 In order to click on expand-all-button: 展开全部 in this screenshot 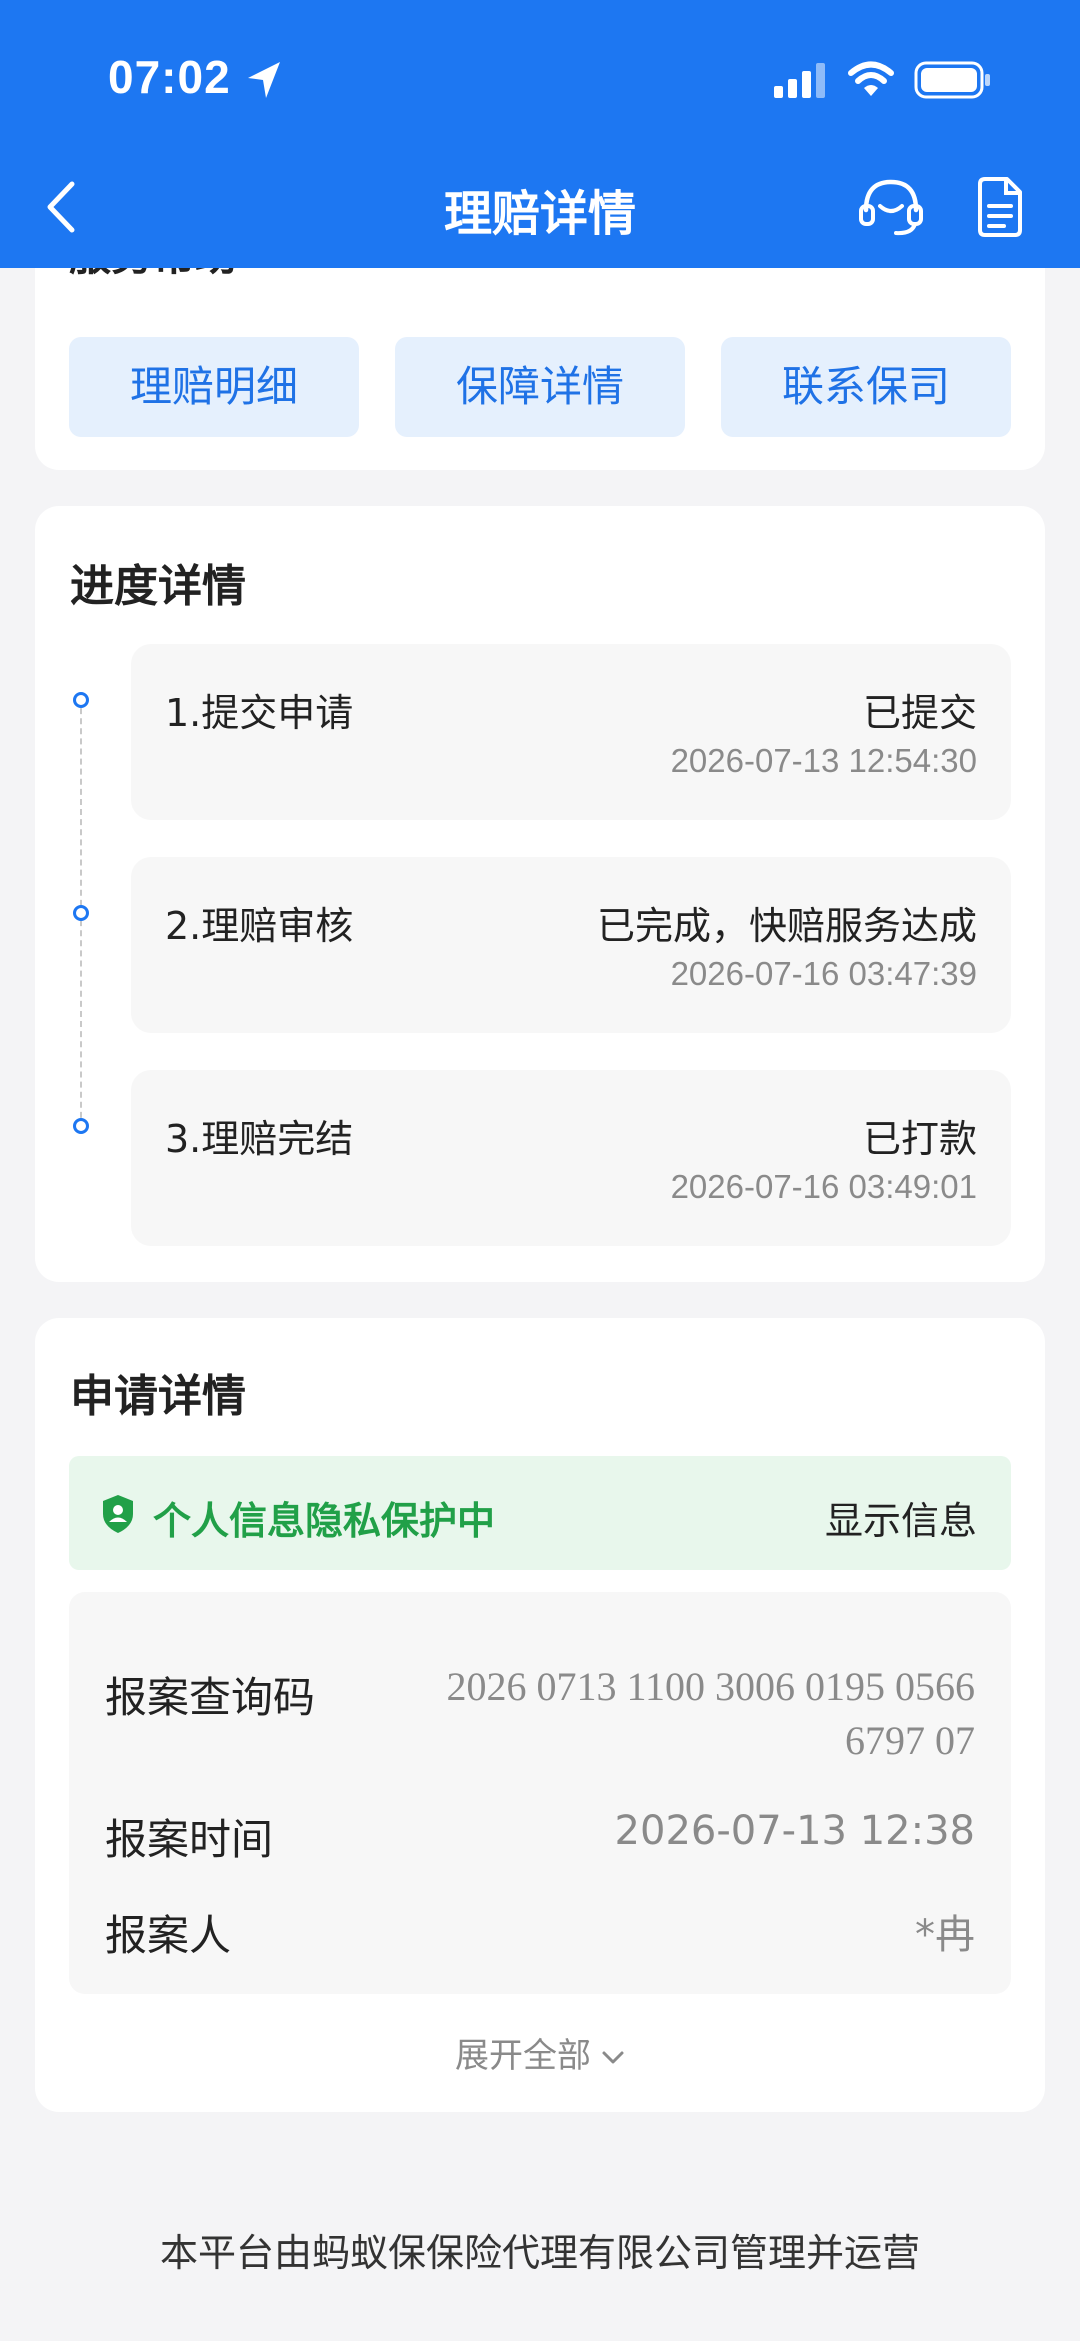, I will do `click(540, 2052)`.